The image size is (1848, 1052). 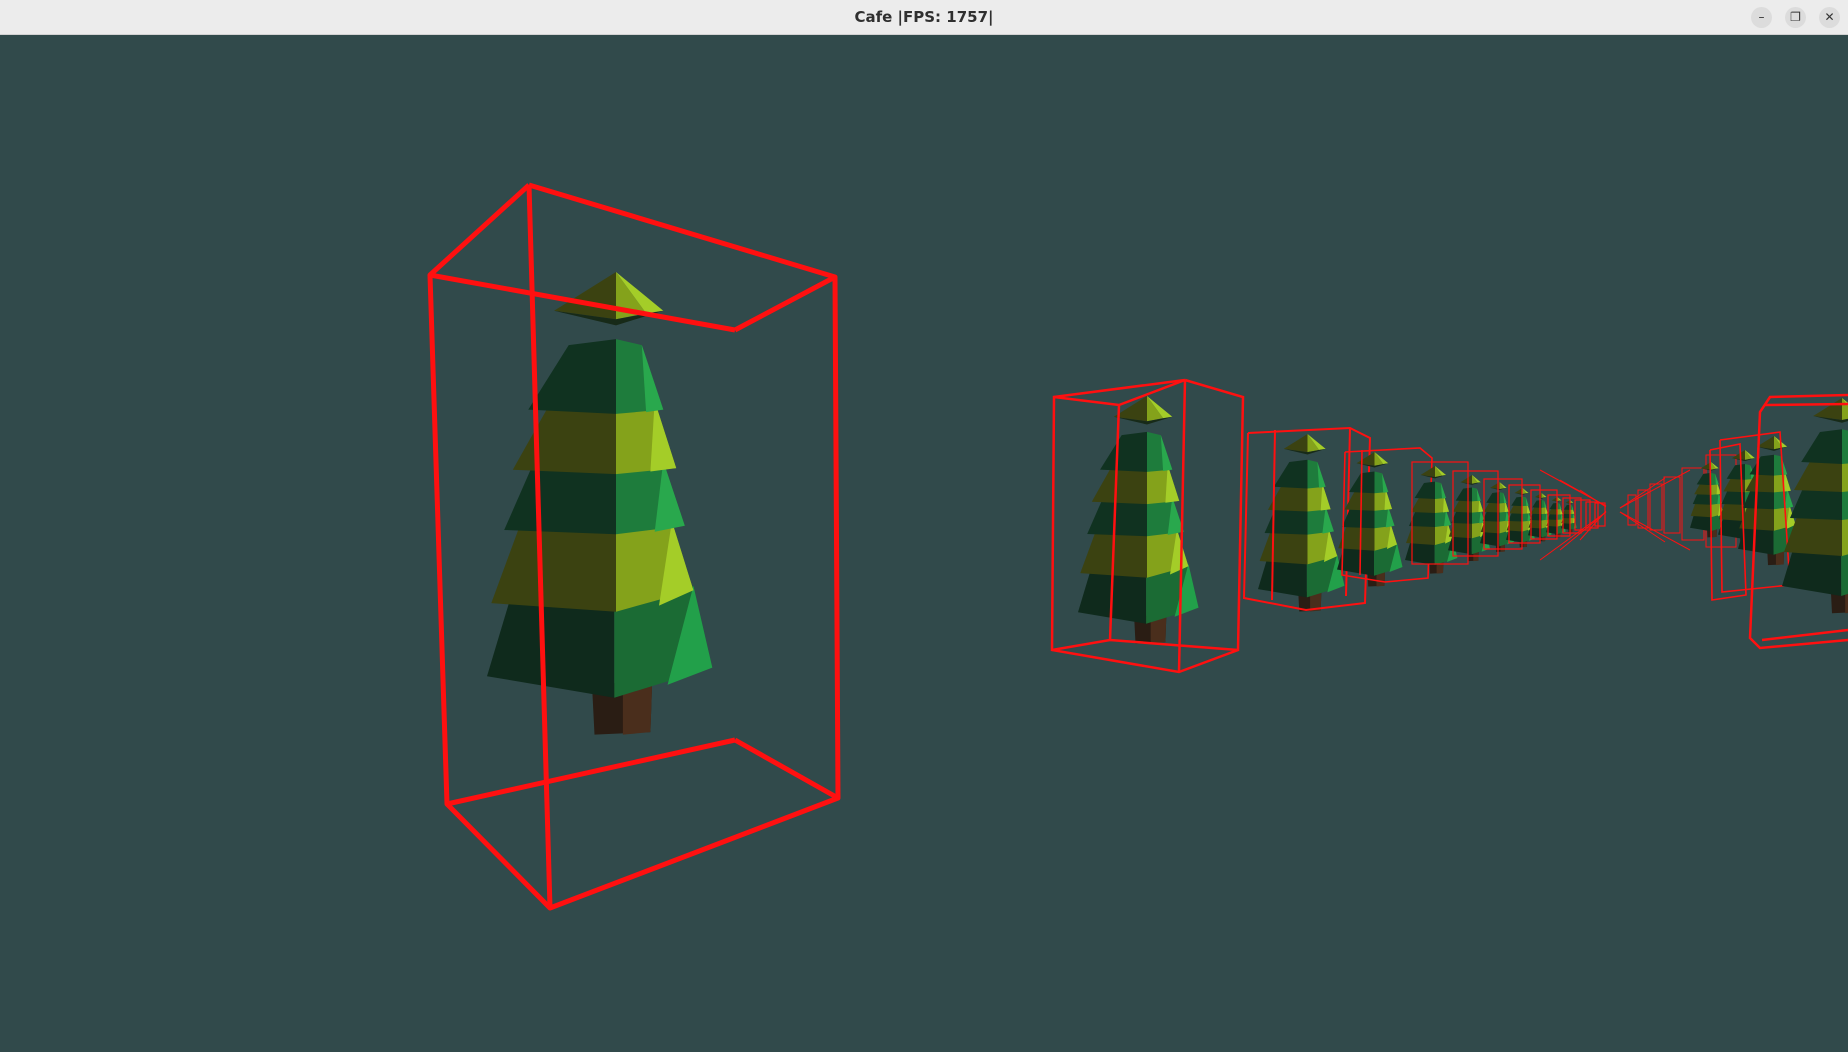 I want to click on minimize-button: –, so click(x=1761, y=17).